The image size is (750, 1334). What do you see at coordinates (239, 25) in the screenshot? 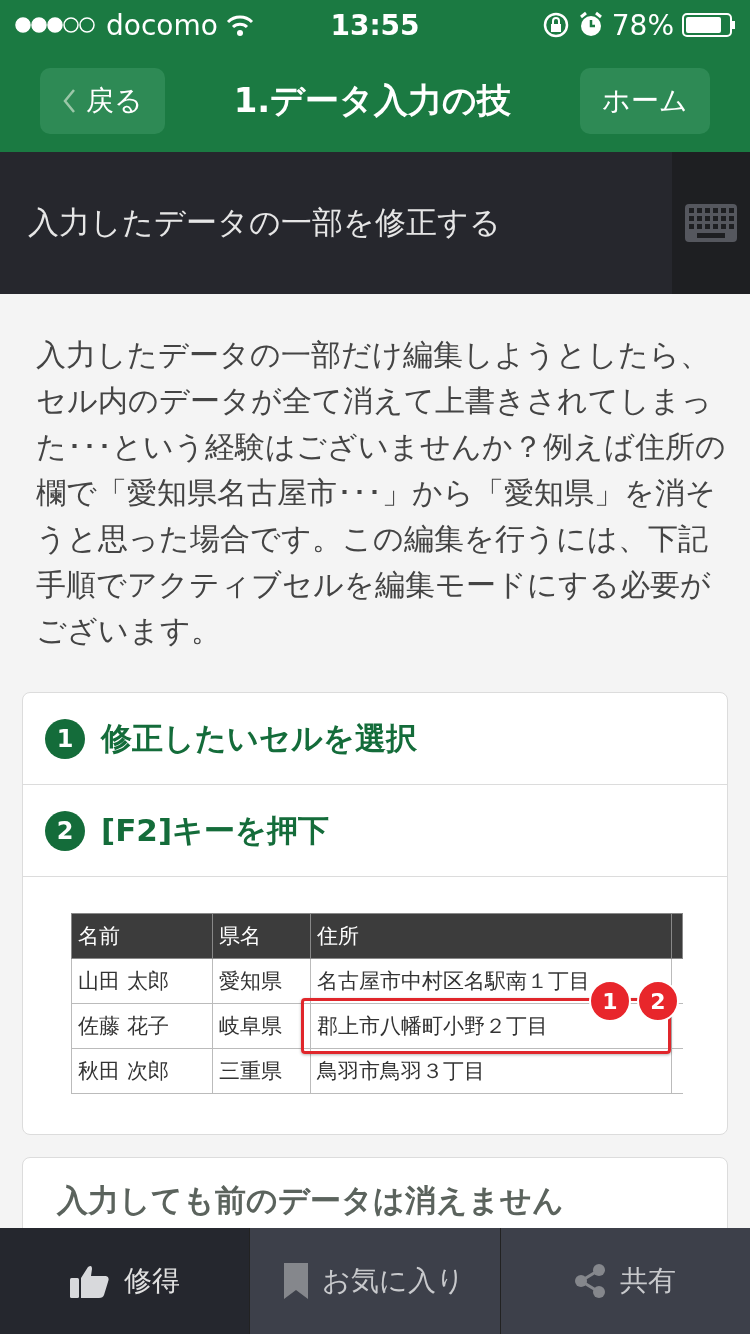
I see `wifi-icon` at bounding box center [239, 25].